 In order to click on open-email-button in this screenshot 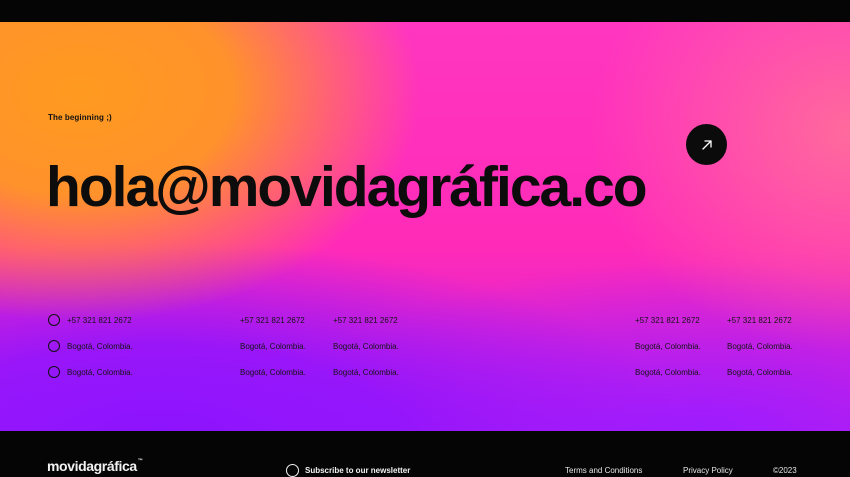, I will do `click(706, 144)`.